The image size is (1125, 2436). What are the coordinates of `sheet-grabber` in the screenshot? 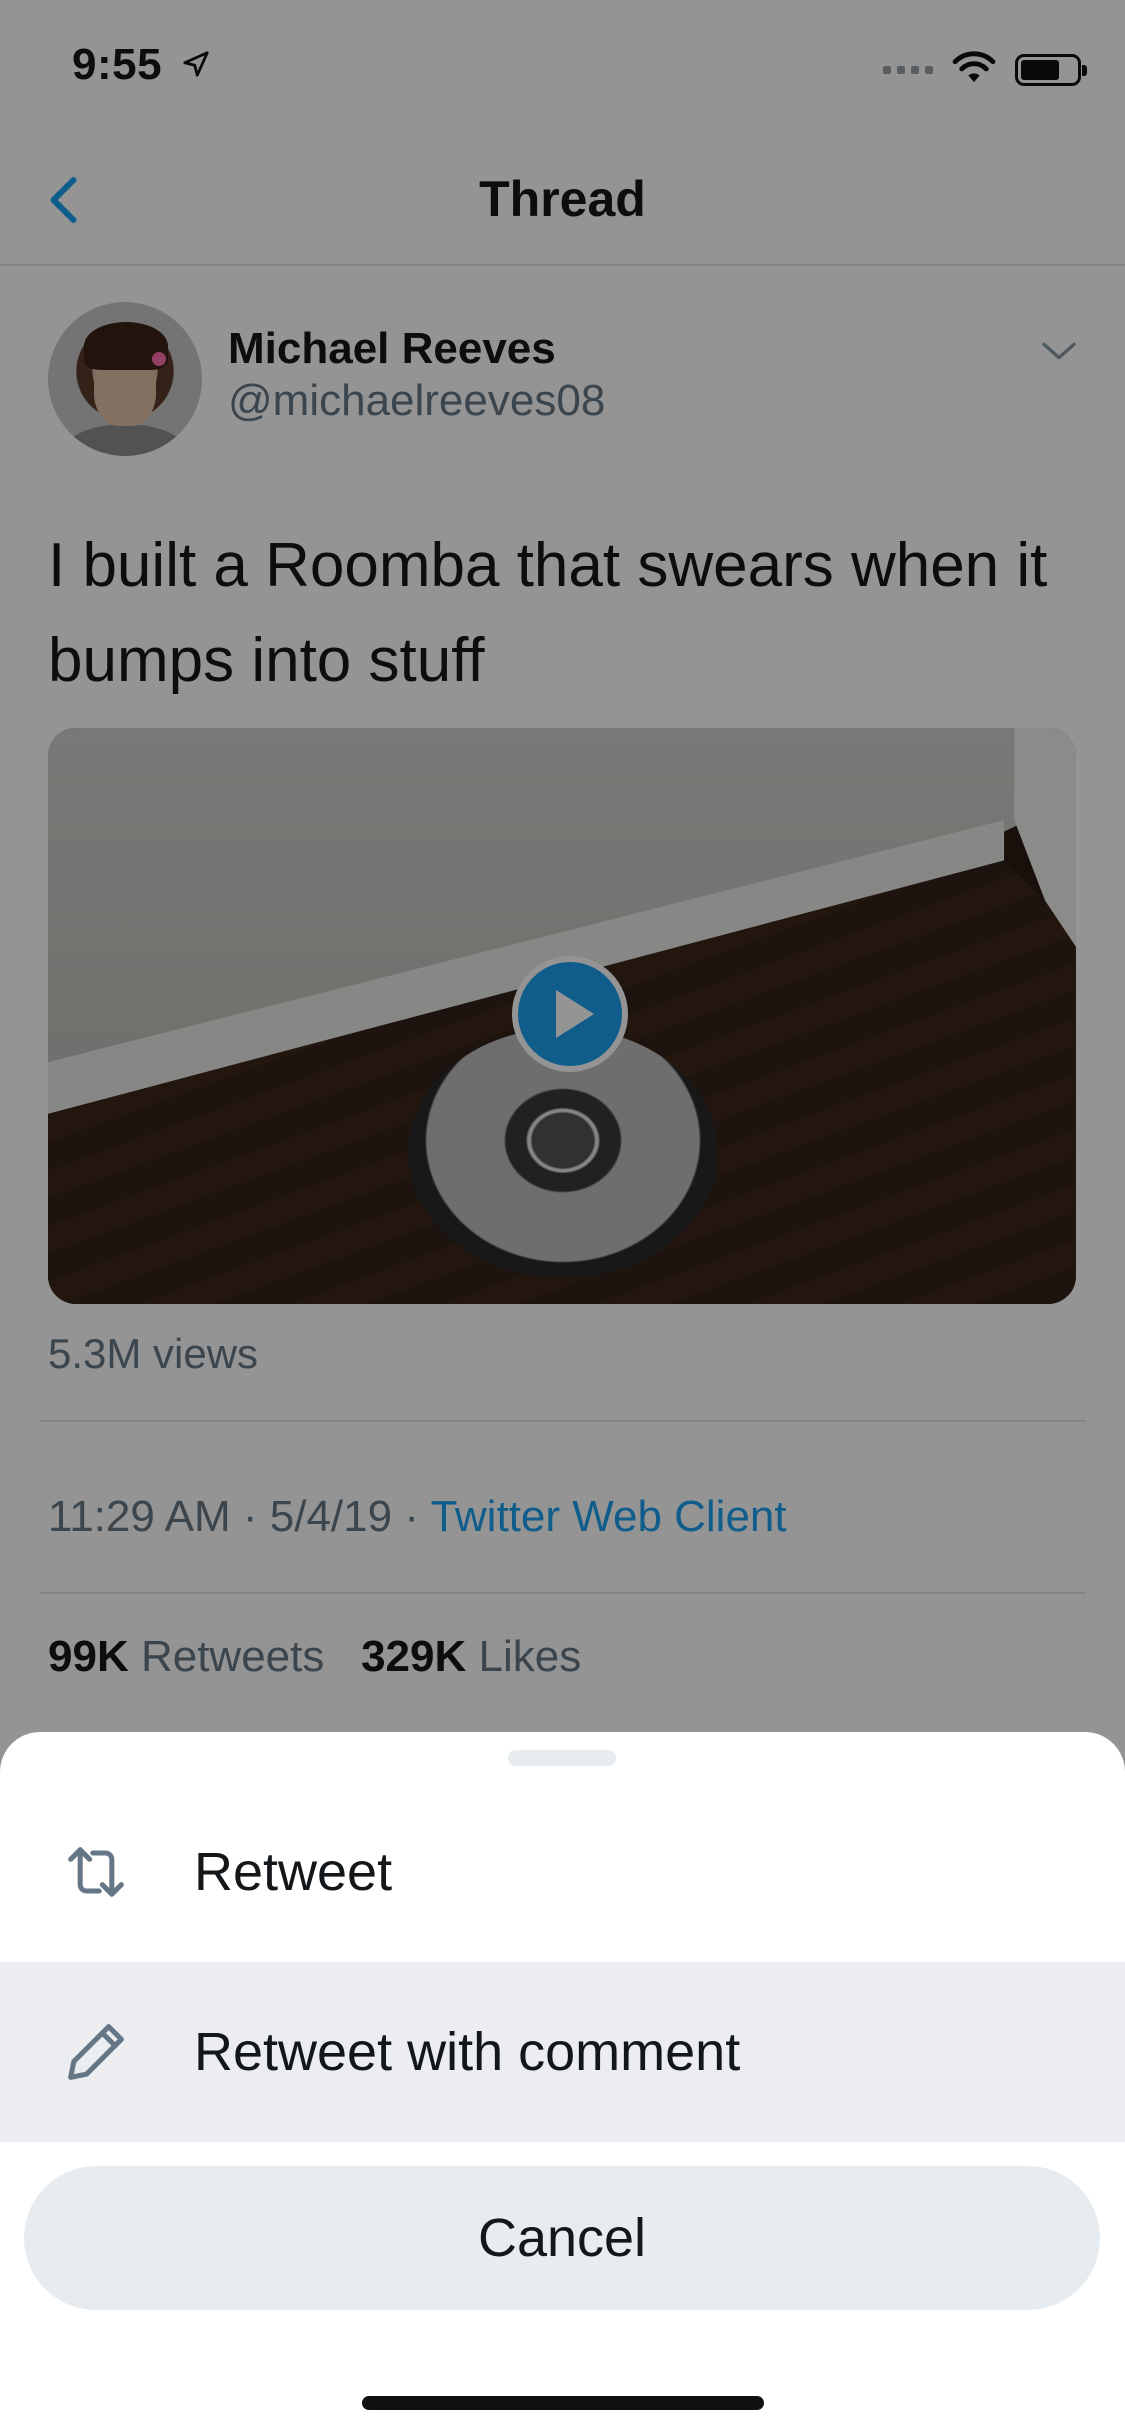 It's located at (562, 1758).